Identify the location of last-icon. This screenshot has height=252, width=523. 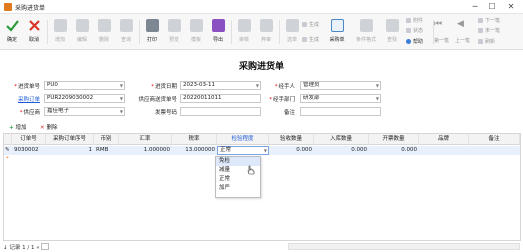
(480, 30).